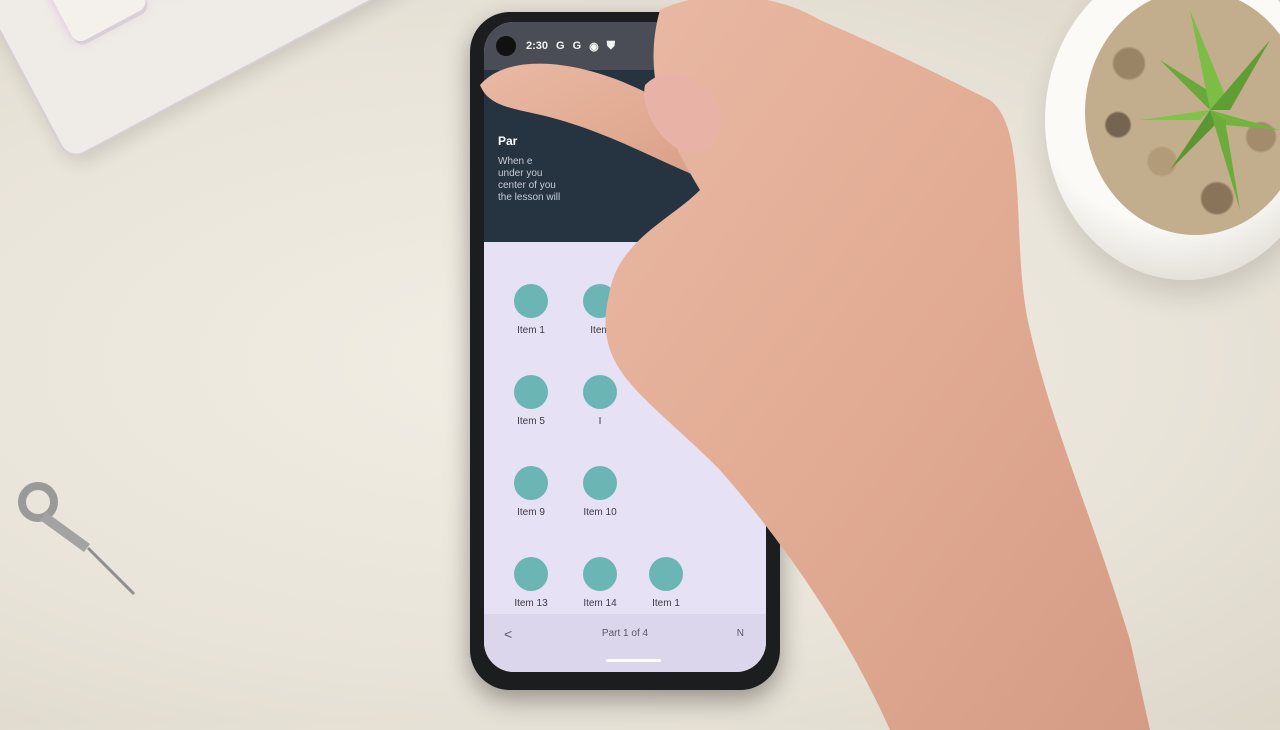 The image size is (1280, 730). Describe the element at coordinates (600, 421) in the screenshot. I see `item-label: I` at that location.